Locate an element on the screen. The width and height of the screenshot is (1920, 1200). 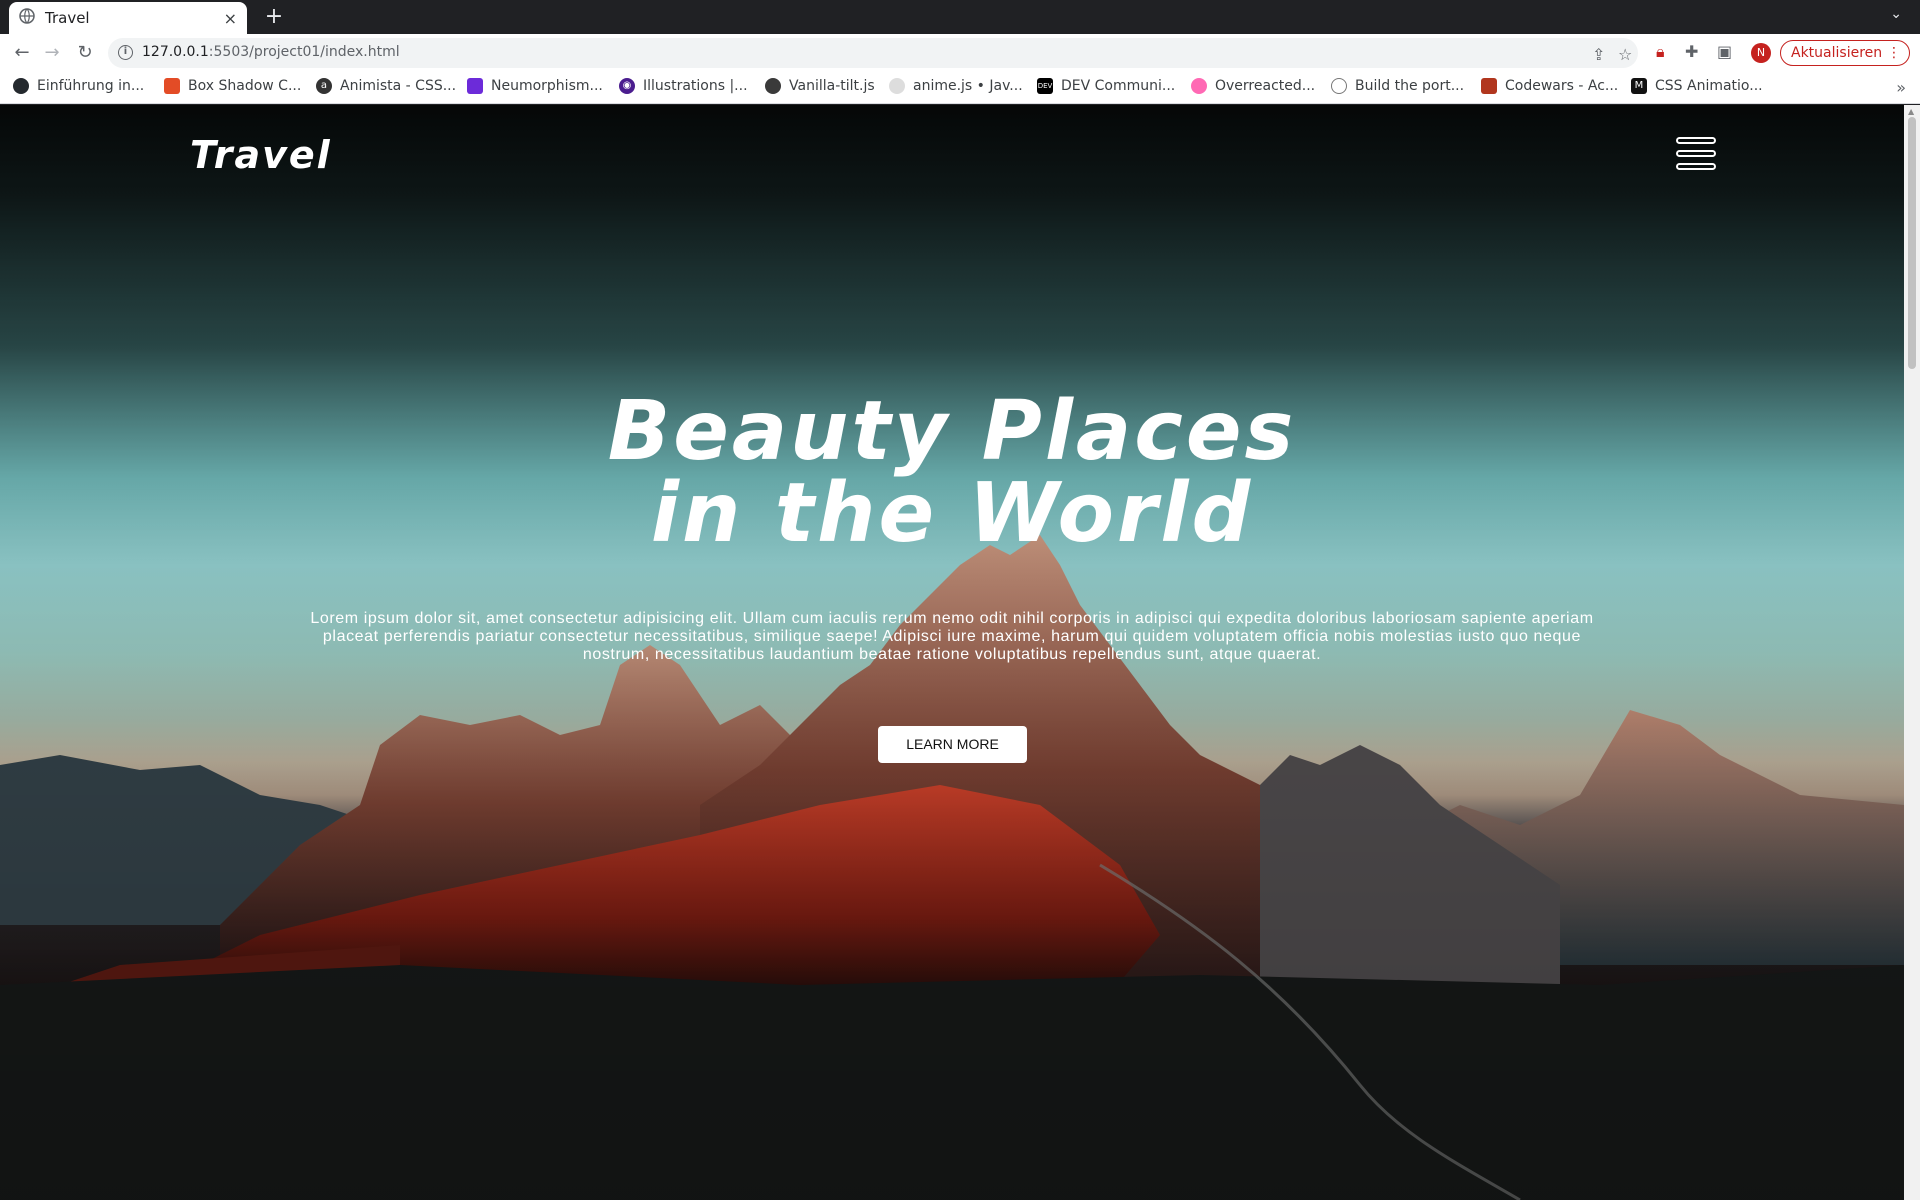
close-tab-icon: × is located at coordinates (230, 18).